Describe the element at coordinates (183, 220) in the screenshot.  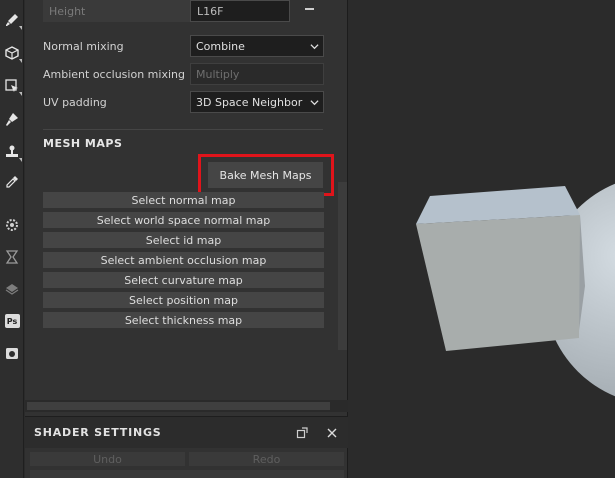
I see `select-world-space-normal-map-button: Select world space normal map` at that location.